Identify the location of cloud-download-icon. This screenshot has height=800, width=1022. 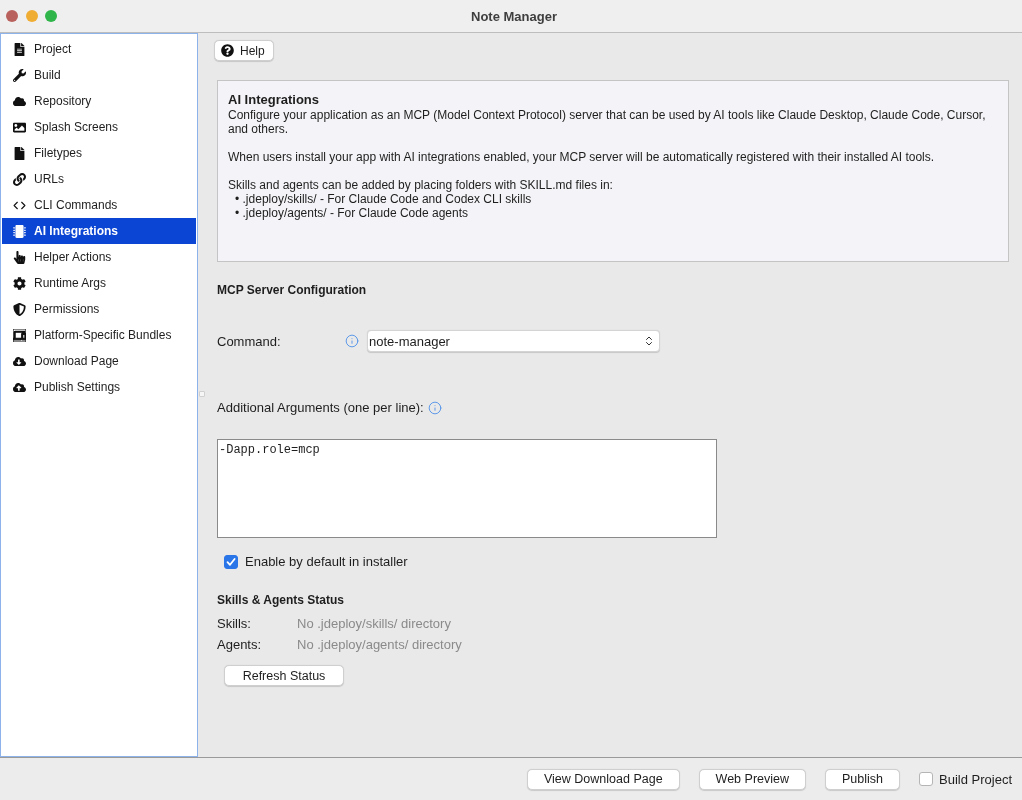
(19, 361).